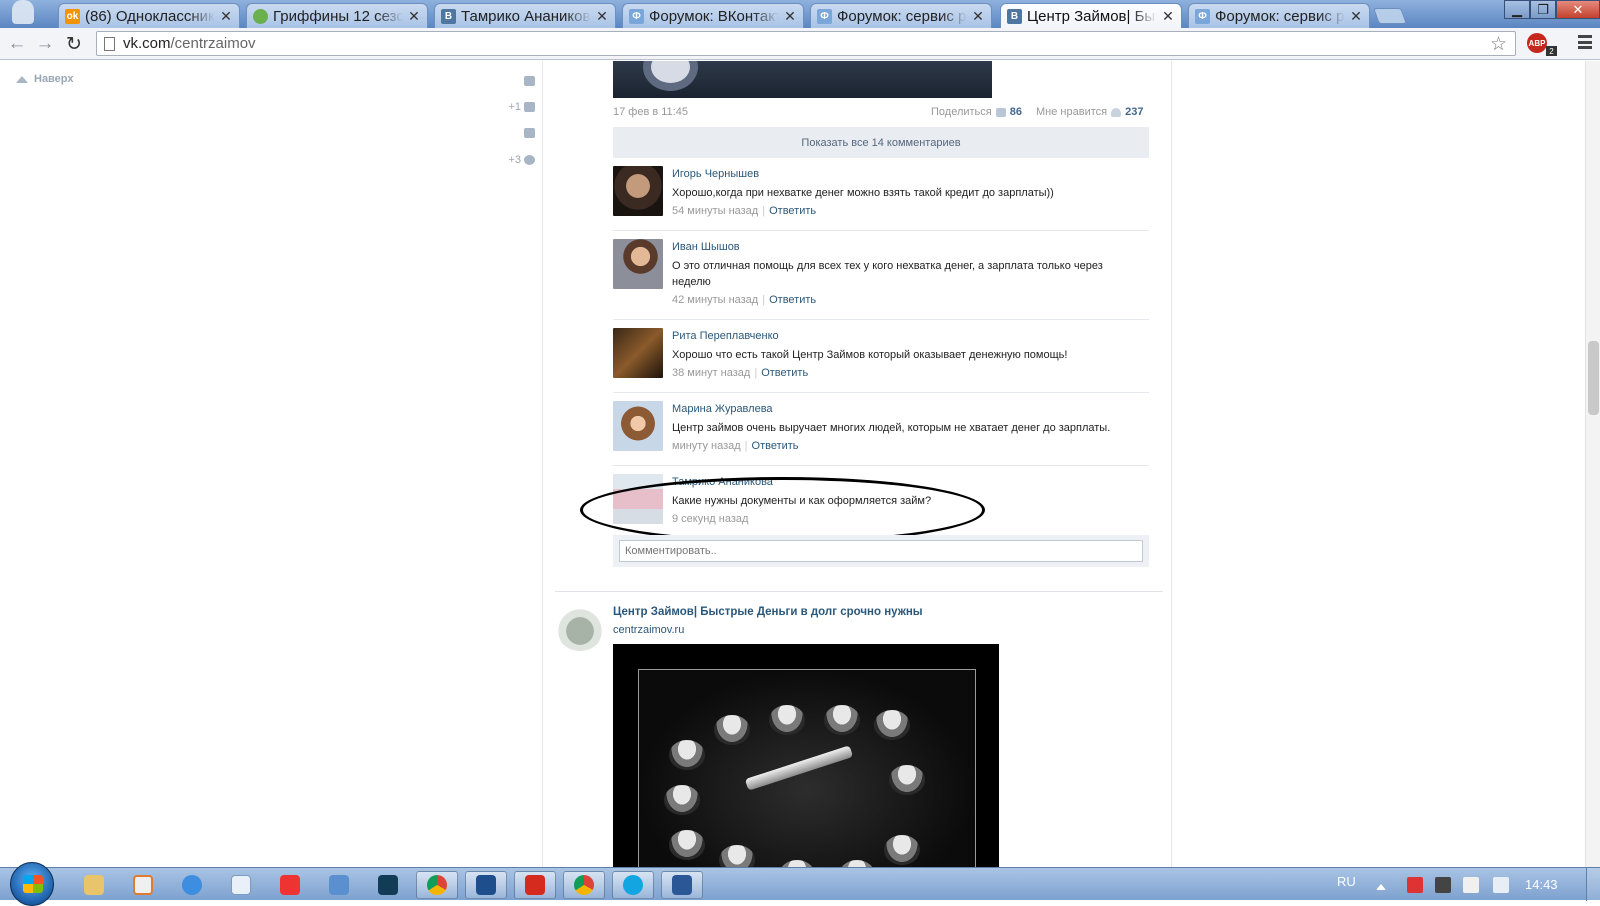  What do you see at coordinates (580, 626) in the screenshot?
I see `group-avatar` at bounding box center [580, 626].